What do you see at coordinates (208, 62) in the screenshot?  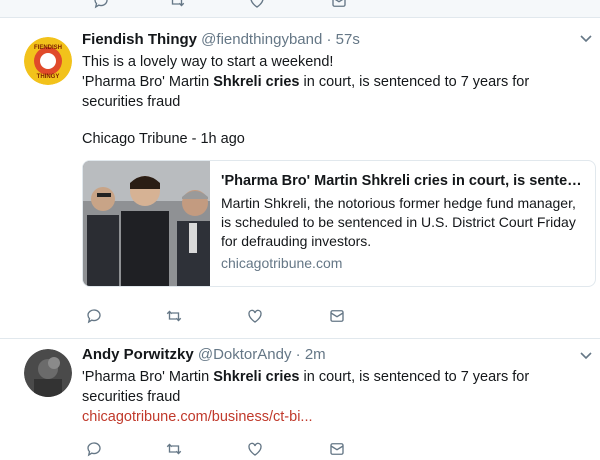 I see `tweet-intro: This is a lovely way to start a weekend!` at bounding box center [208, 62].